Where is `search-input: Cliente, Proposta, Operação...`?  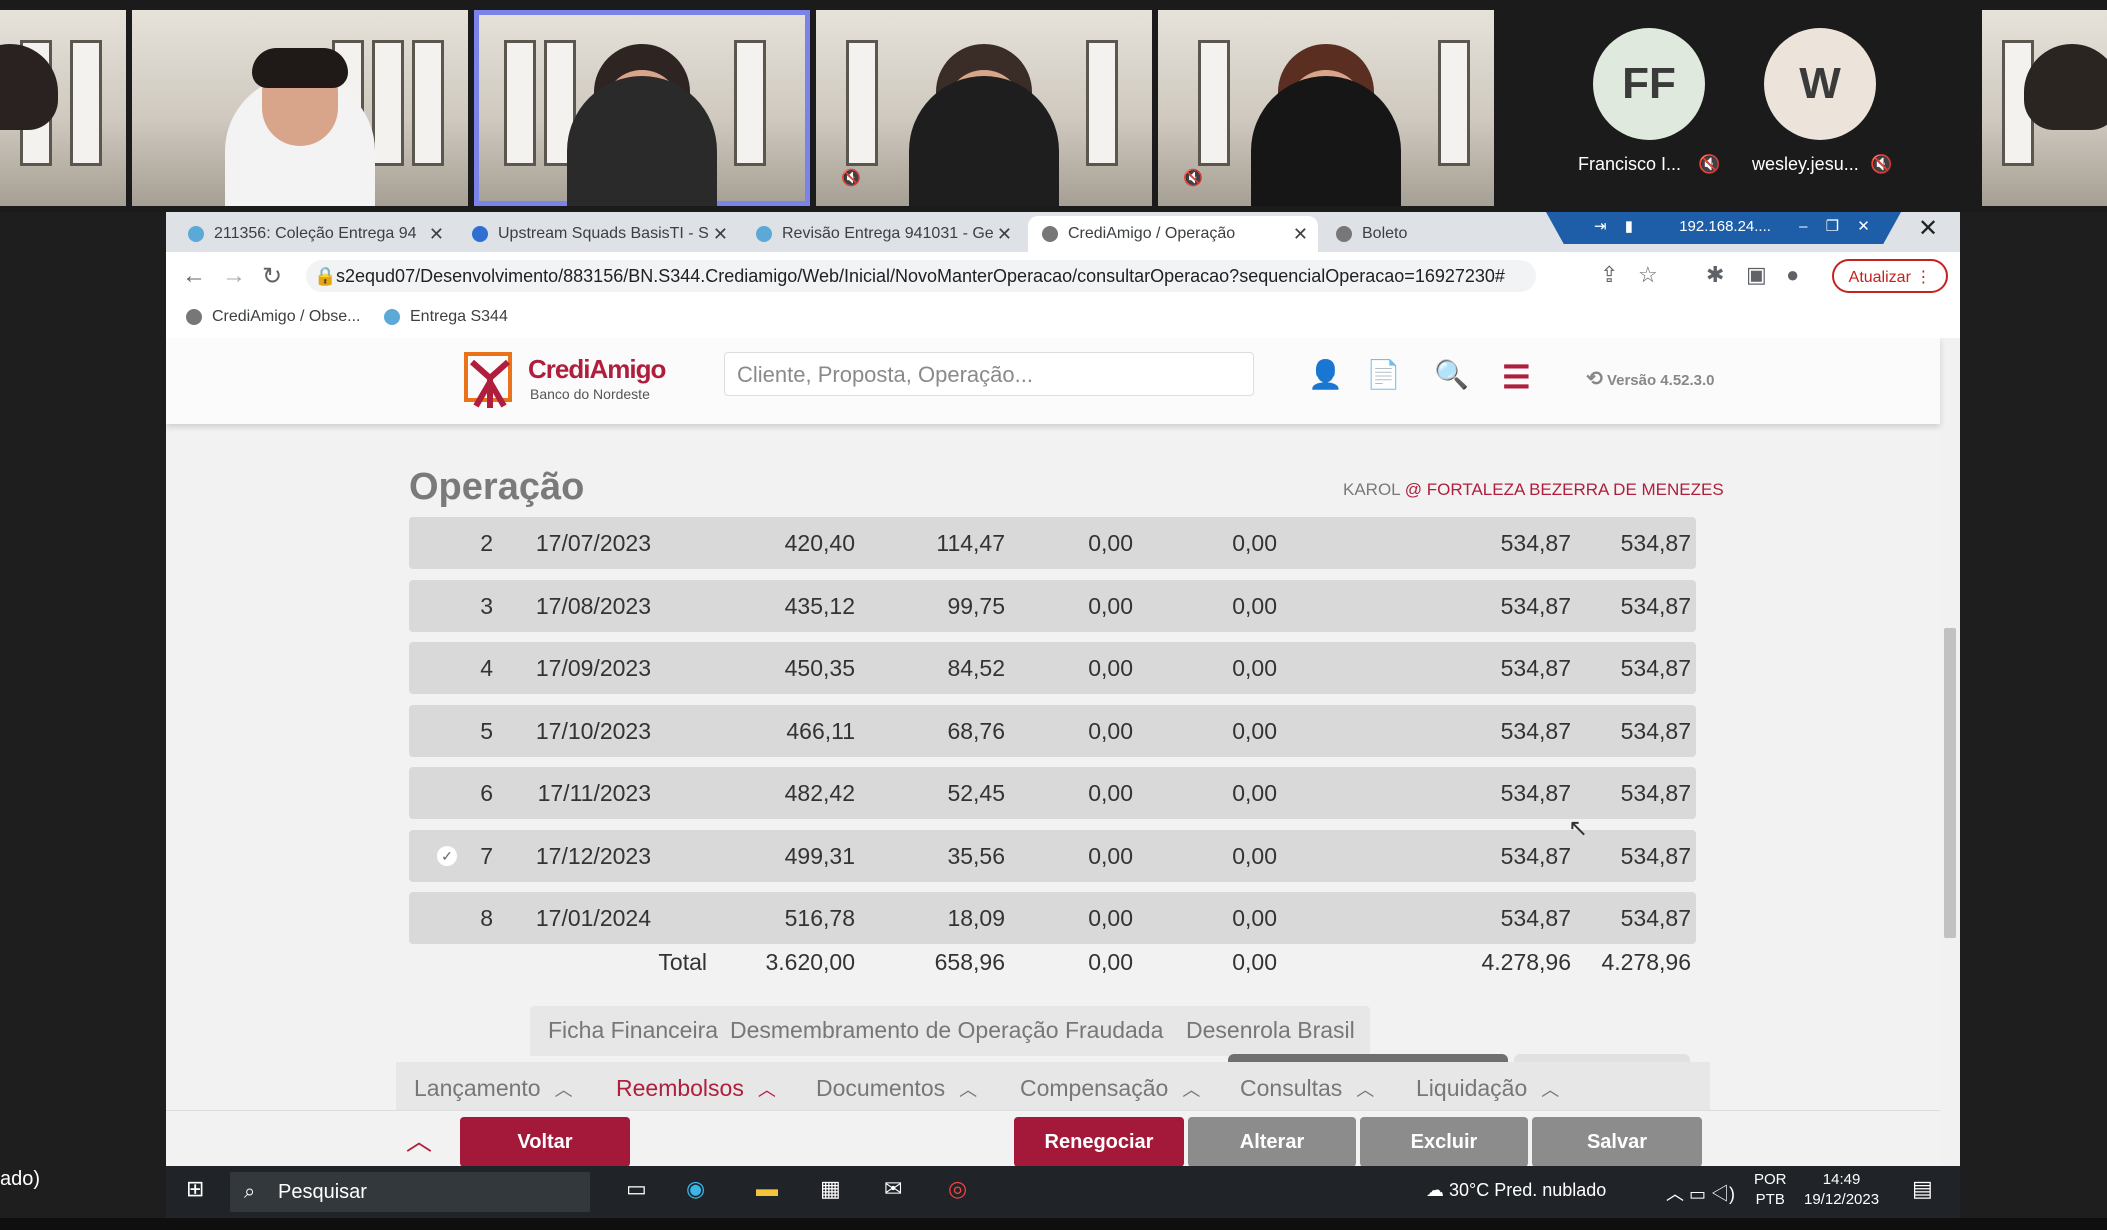 search-input: Cliente, Proposta, Operação... is located at coordinates (989, 374).